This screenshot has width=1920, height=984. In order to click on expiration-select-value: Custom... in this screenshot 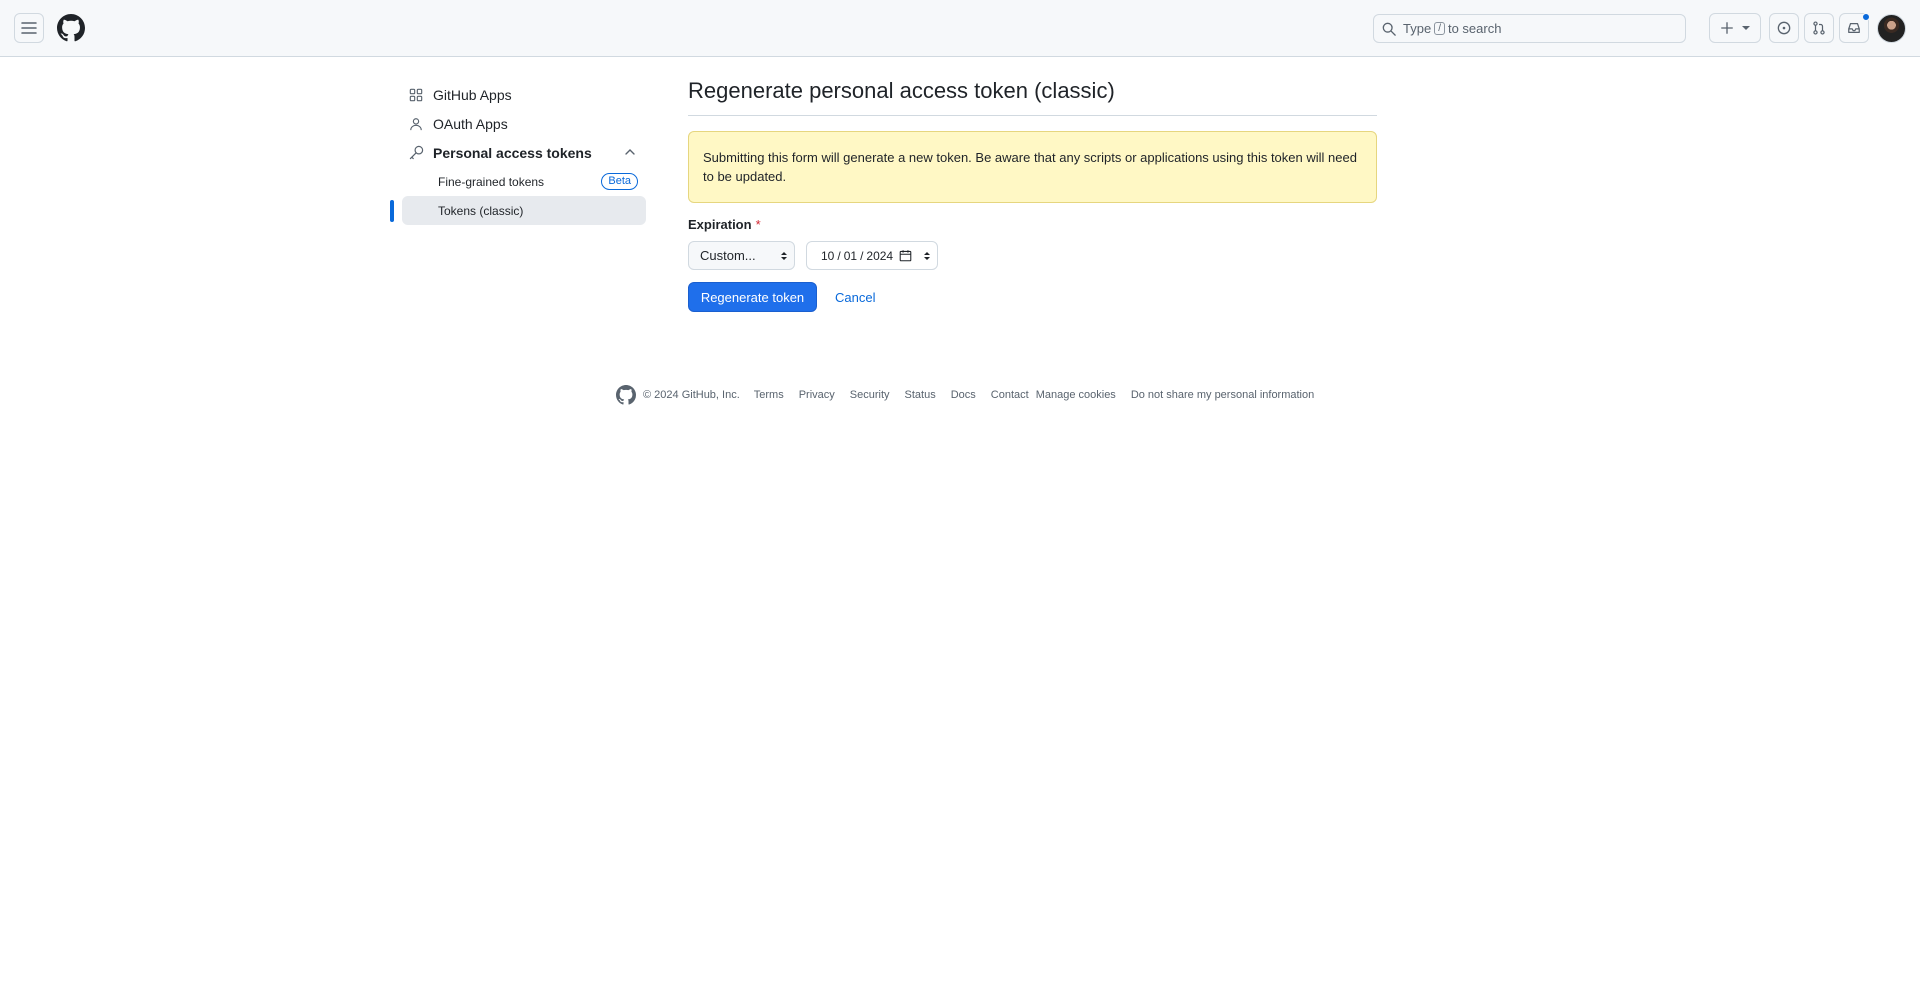, I will do `click(728, 255)`.